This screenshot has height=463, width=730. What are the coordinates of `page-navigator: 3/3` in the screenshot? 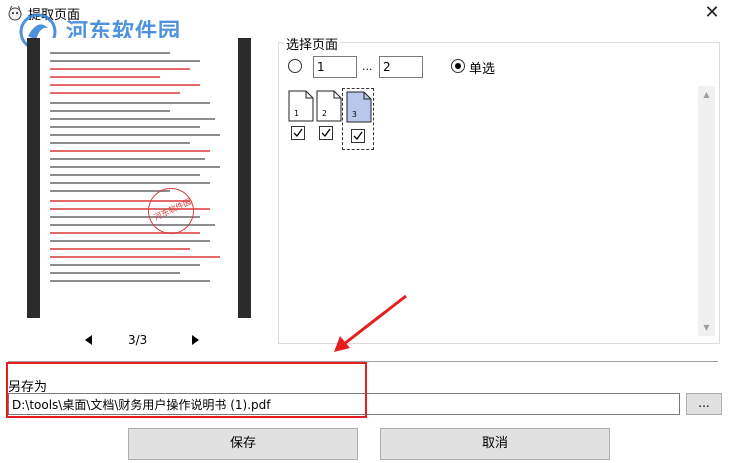 It's located at (140, 341).